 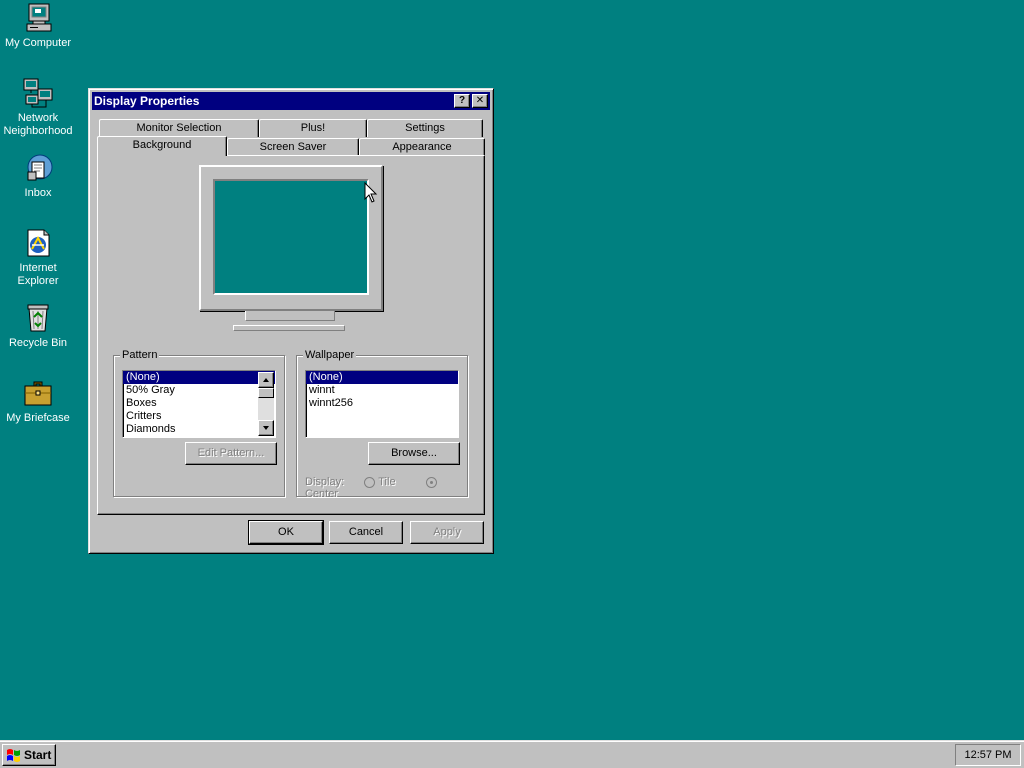 What do you see at coordinates (266, 393) in the screenshot?
I see `scroll-thumb` at bounding box center [266, 393].